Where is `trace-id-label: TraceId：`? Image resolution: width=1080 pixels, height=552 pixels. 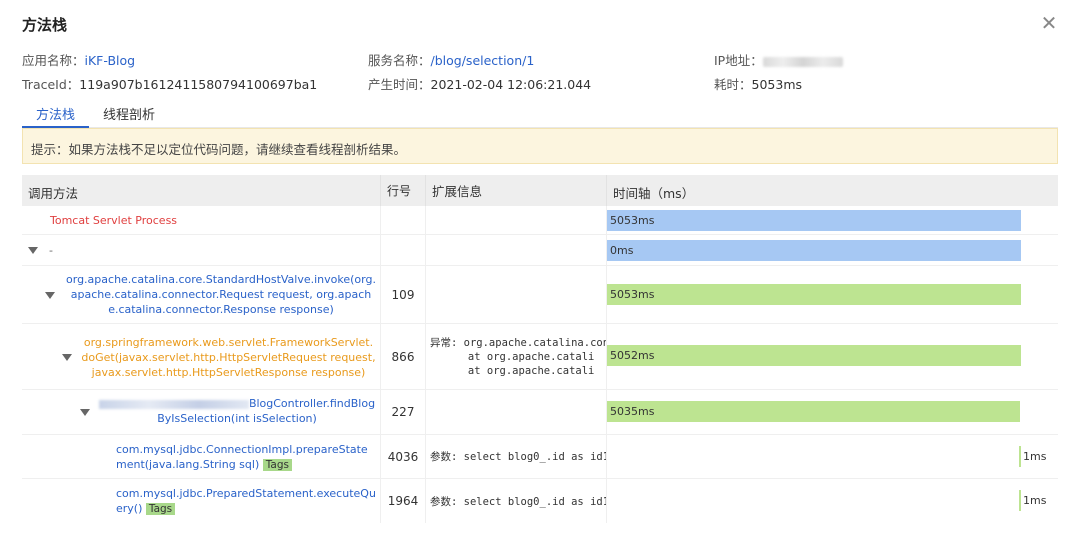
trace-id-label: TraceId： is located at coordinates (51, 84).